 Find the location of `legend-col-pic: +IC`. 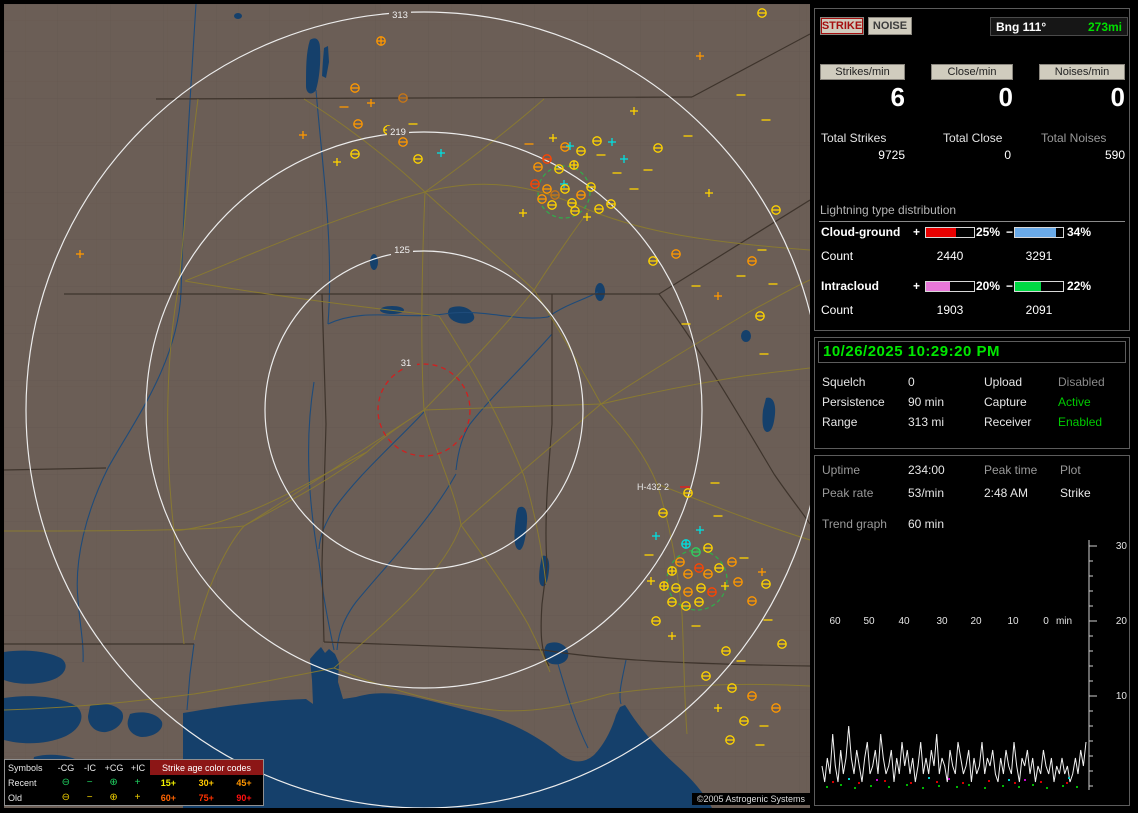

legend-col-pic: +IC is located at coordinates (138, 767).